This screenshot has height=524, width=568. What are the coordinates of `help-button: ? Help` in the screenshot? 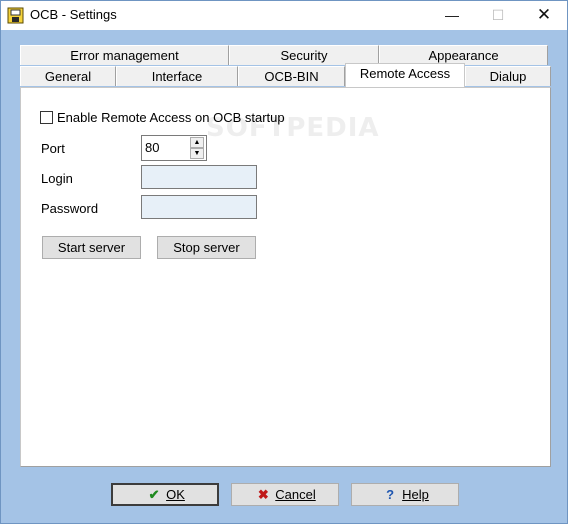 It's located at (405, 494).